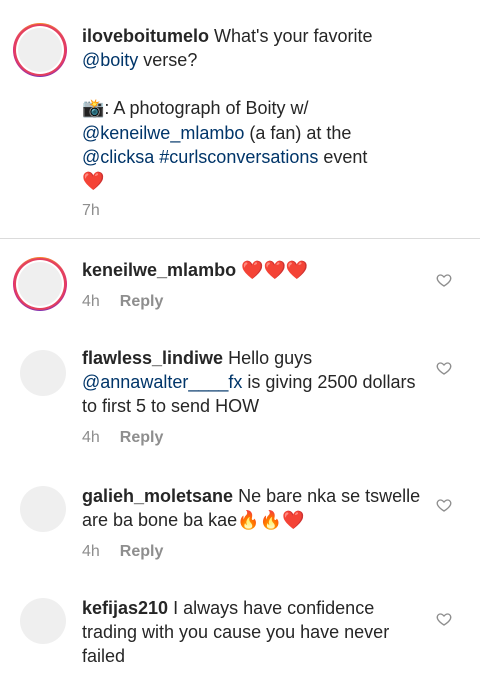 The height and width of the screenshot is (682, 480). What do you see at coordinates (118, 157) in the screenshot?
I see `mention-clicksa: @clicksa` at bounding box center [118, 157].